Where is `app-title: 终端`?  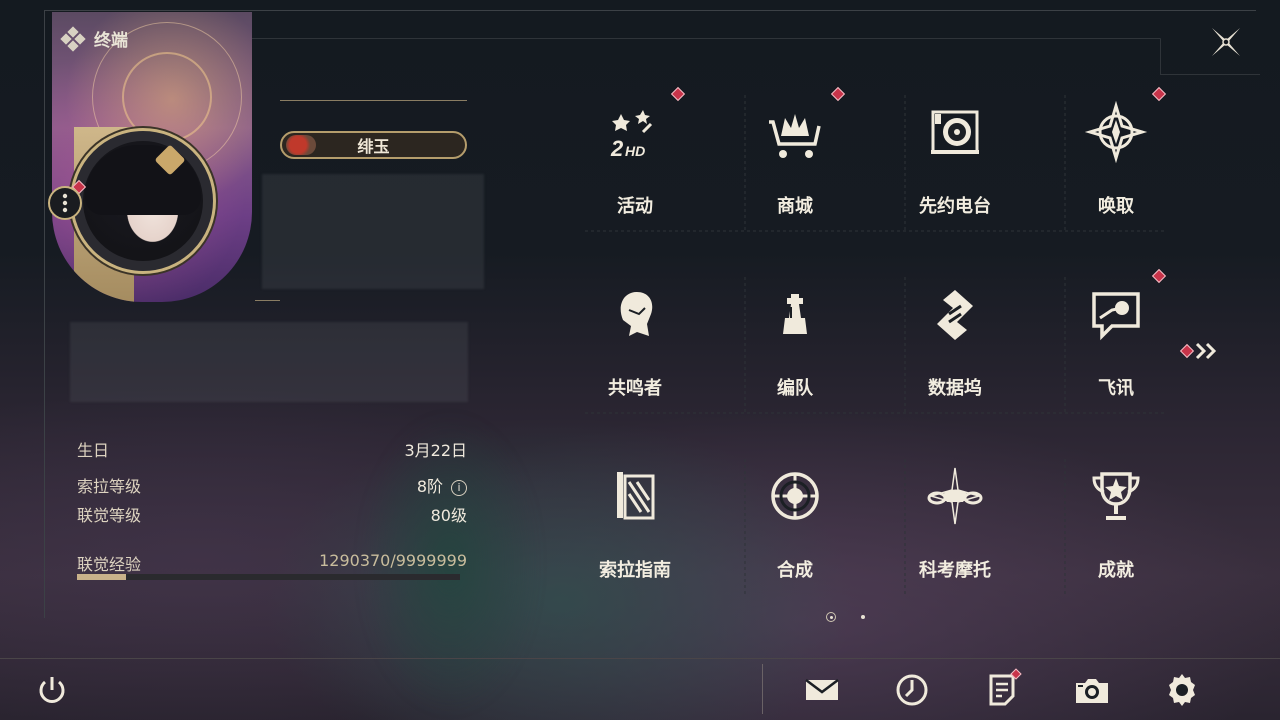 app-title: 终端 is located at coordinates (94, 38).